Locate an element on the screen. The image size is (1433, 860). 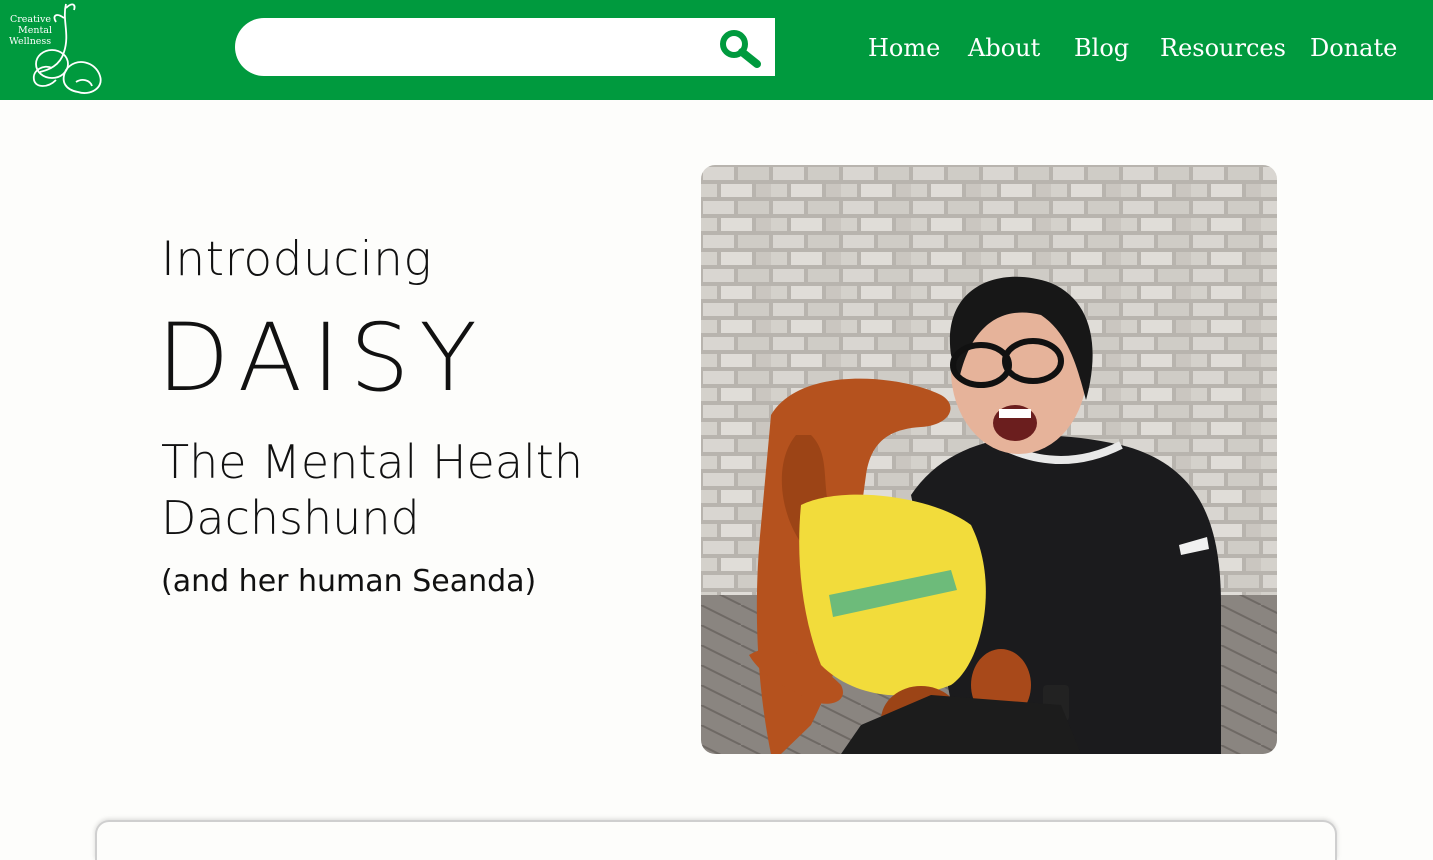
nav-donate: Donate is located at coordinates (1353, 48).